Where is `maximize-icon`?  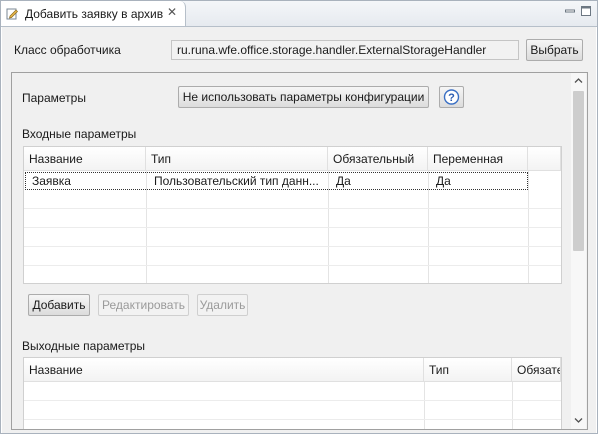 maximize-icon is located at coordinates (586, 11).